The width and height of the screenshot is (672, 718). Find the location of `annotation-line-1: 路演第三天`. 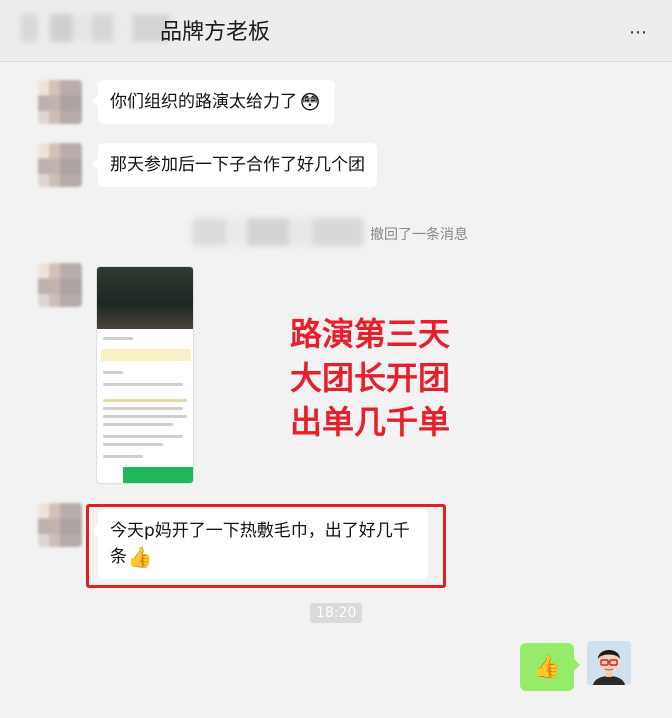

annotation-line-1: 路演第三天 is located at coordinates (370, 334).